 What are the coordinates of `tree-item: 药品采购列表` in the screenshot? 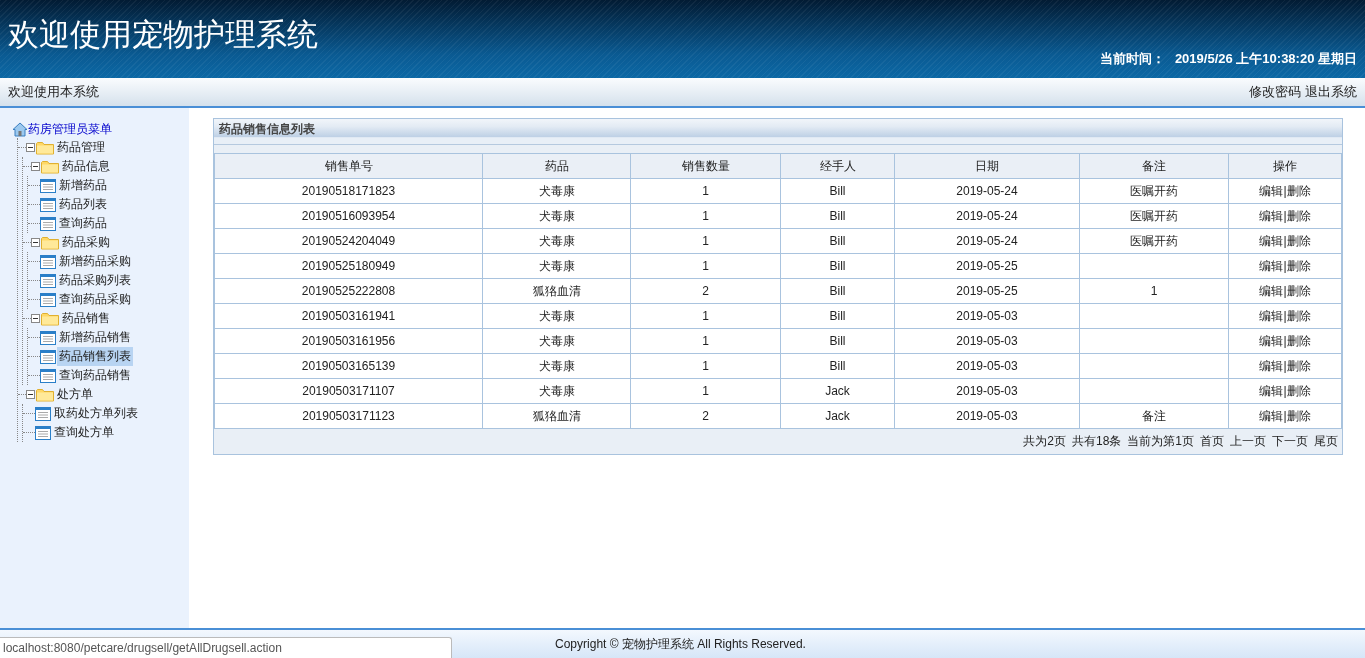 It's located at (95, 280).